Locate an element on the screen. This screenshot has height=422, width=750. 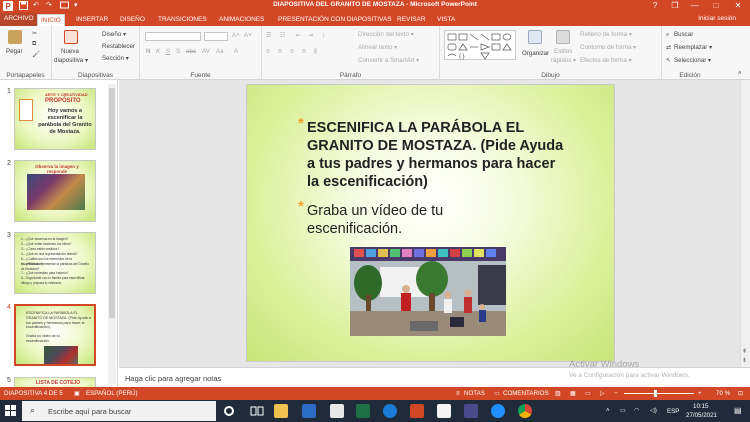
reading-view-icon: ▭ is located at coordinates (588, 393).